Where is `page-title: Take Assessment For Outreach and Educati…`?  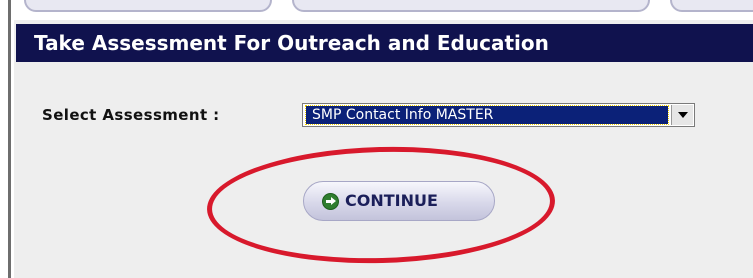
page-title: Take Assessment For Outreach and Educati… is located at coordinates (384, 43).